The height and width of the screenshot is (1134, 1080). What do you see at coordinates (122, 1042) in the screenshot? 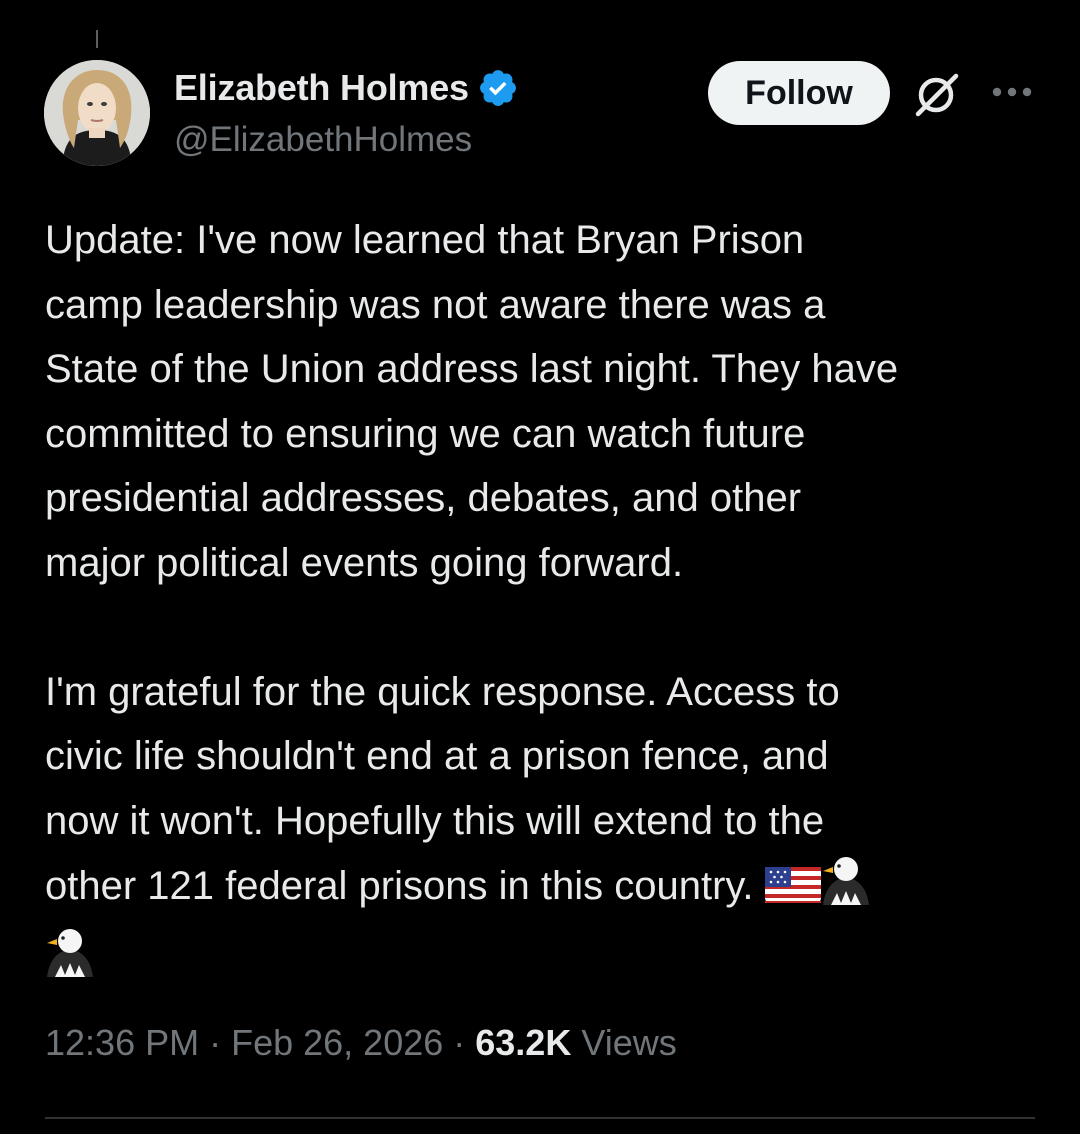
I see `tweet-time: 12:36 PM` at bounding box center [122, 1042].